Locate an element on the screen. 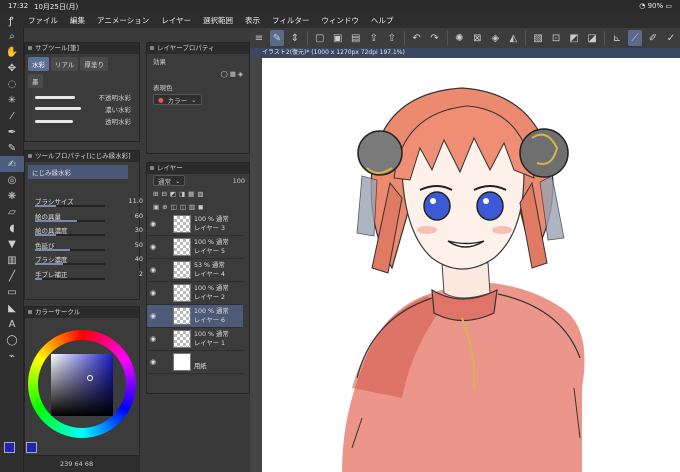 The image size is (680, 472). subtab-thick: 厚塗り is located at coordinates (94, 64).